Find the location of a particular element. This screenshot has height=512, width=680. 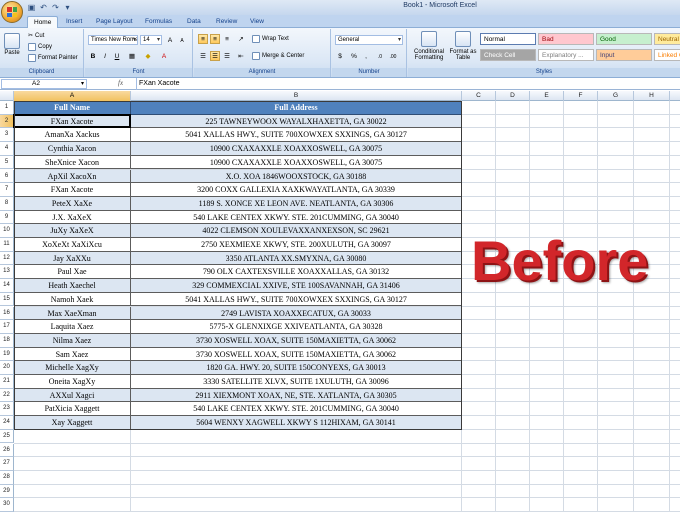

row-header-17: 17 is located at coordinates (7, 327).